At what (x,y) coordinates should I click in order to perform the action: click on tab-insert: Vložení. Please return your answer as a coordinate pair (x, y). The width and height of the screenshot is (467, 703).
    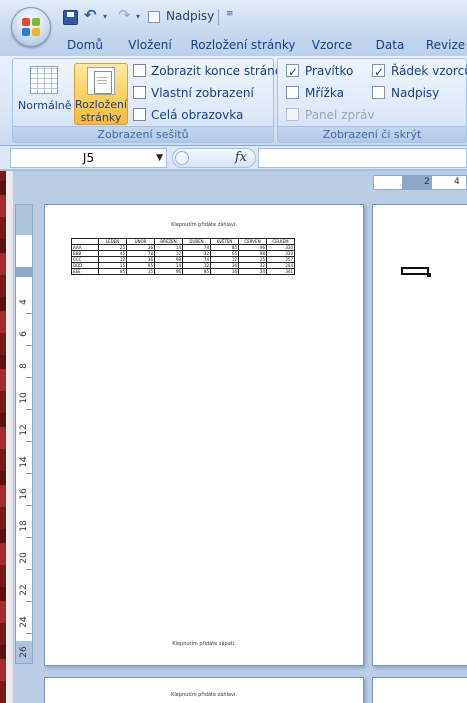
    Looking at the image, I should click on (150, 46).